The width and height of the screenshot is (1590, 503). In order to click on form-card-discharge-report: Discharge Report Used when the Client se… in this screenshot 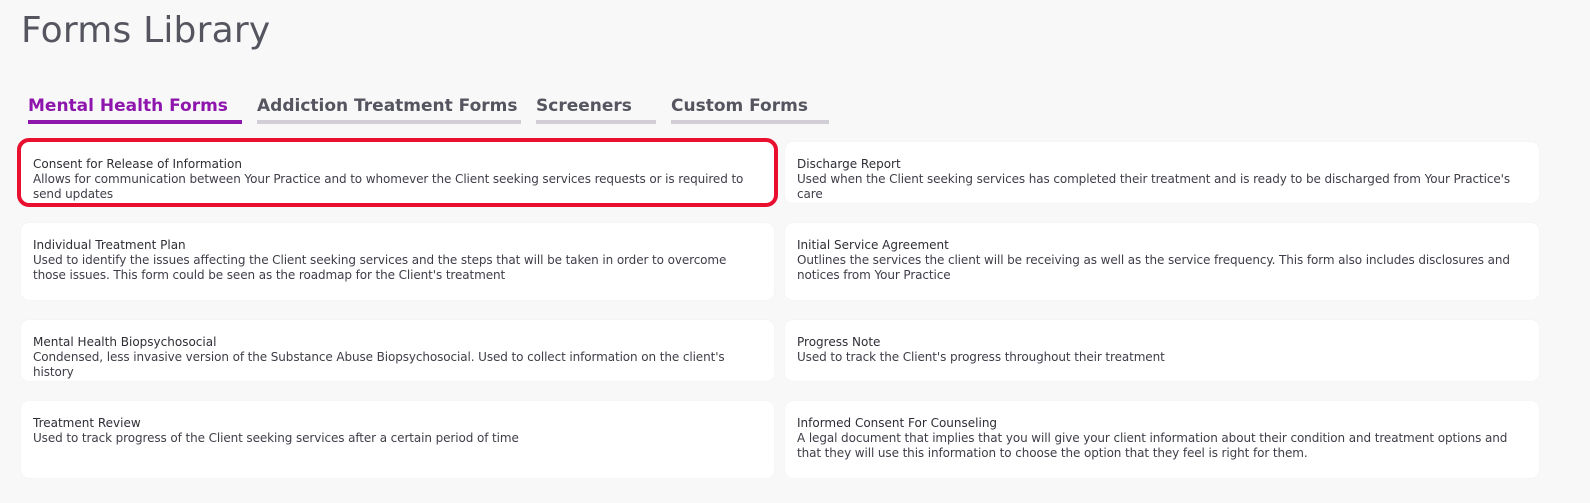, I will do `click(1162, 172)`.